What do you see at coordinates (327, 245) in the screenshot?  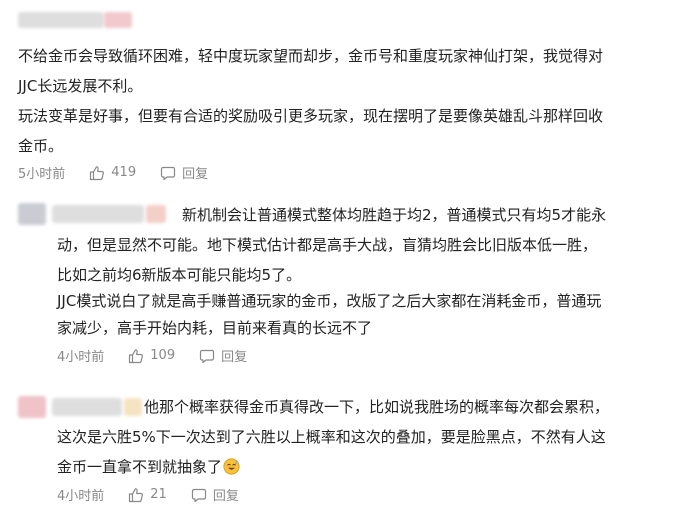 I see `comment-text-line: 动，但是显然不可能。地下模式估计都是高手大战，盲猜均胜会比旧版本低一胜，` at bounding box center [327, 245].